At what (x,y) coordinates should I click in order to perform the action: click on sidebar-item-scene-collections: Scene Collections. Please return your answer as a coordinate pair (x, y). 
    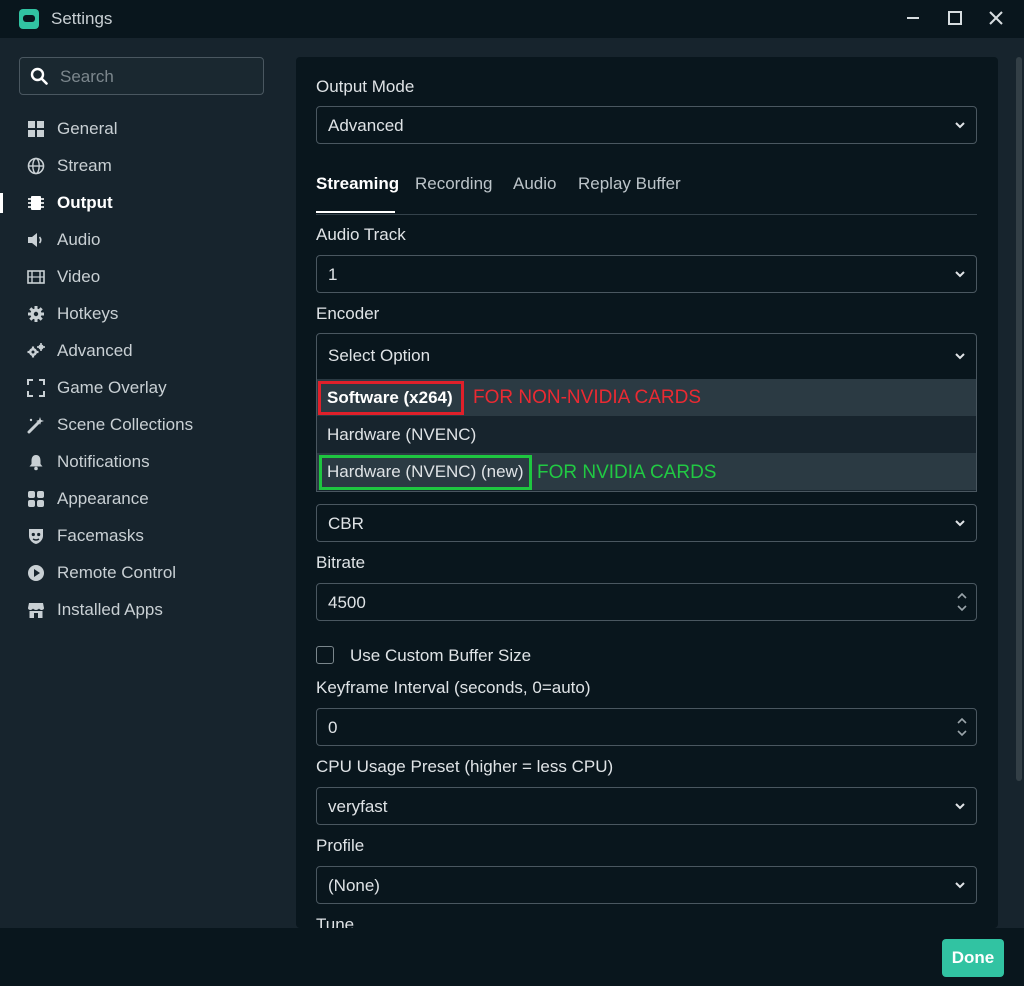
    Looking at the image, I should click on (145, 425).